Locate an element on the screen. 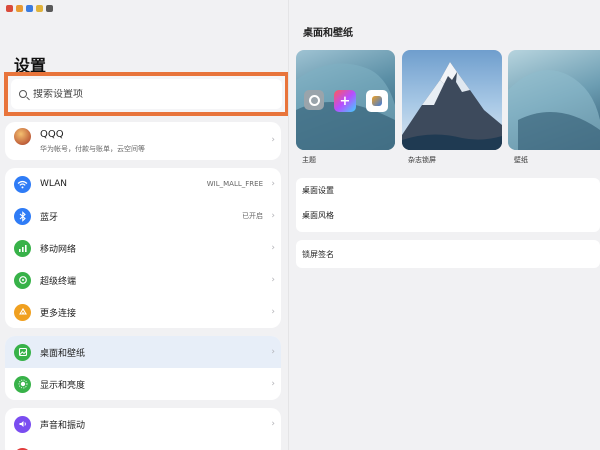 The width and height of the screenshot is (600, 450). account-card: QQQ 华为帐号，付款与账单，云空间等 › is located at coordinates (143, 141).